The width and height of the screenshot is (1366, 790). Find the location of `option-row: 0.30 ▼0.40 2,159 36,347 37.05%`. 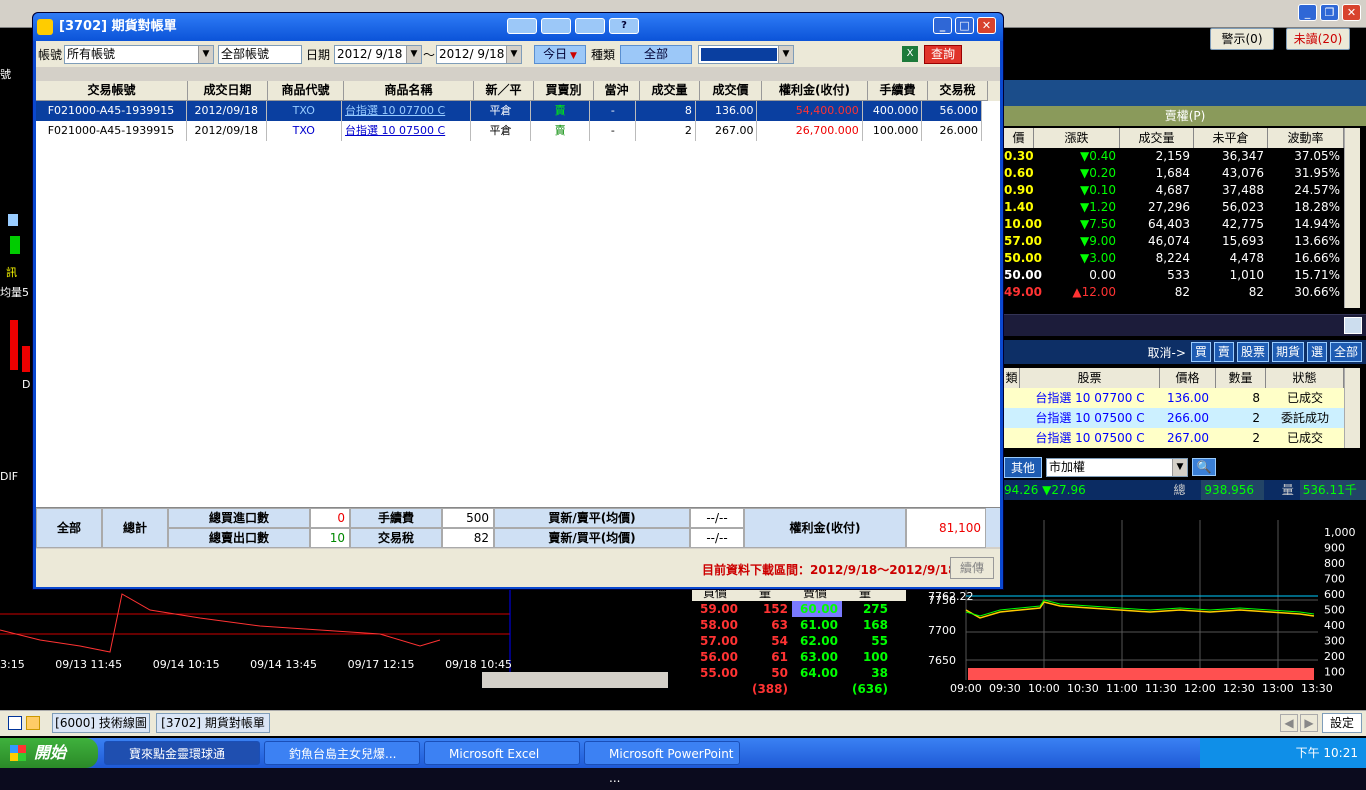

option-row: 0.30 ▼0.40 2,159 36,347 37.05% is located at coordinates (1174, 156).